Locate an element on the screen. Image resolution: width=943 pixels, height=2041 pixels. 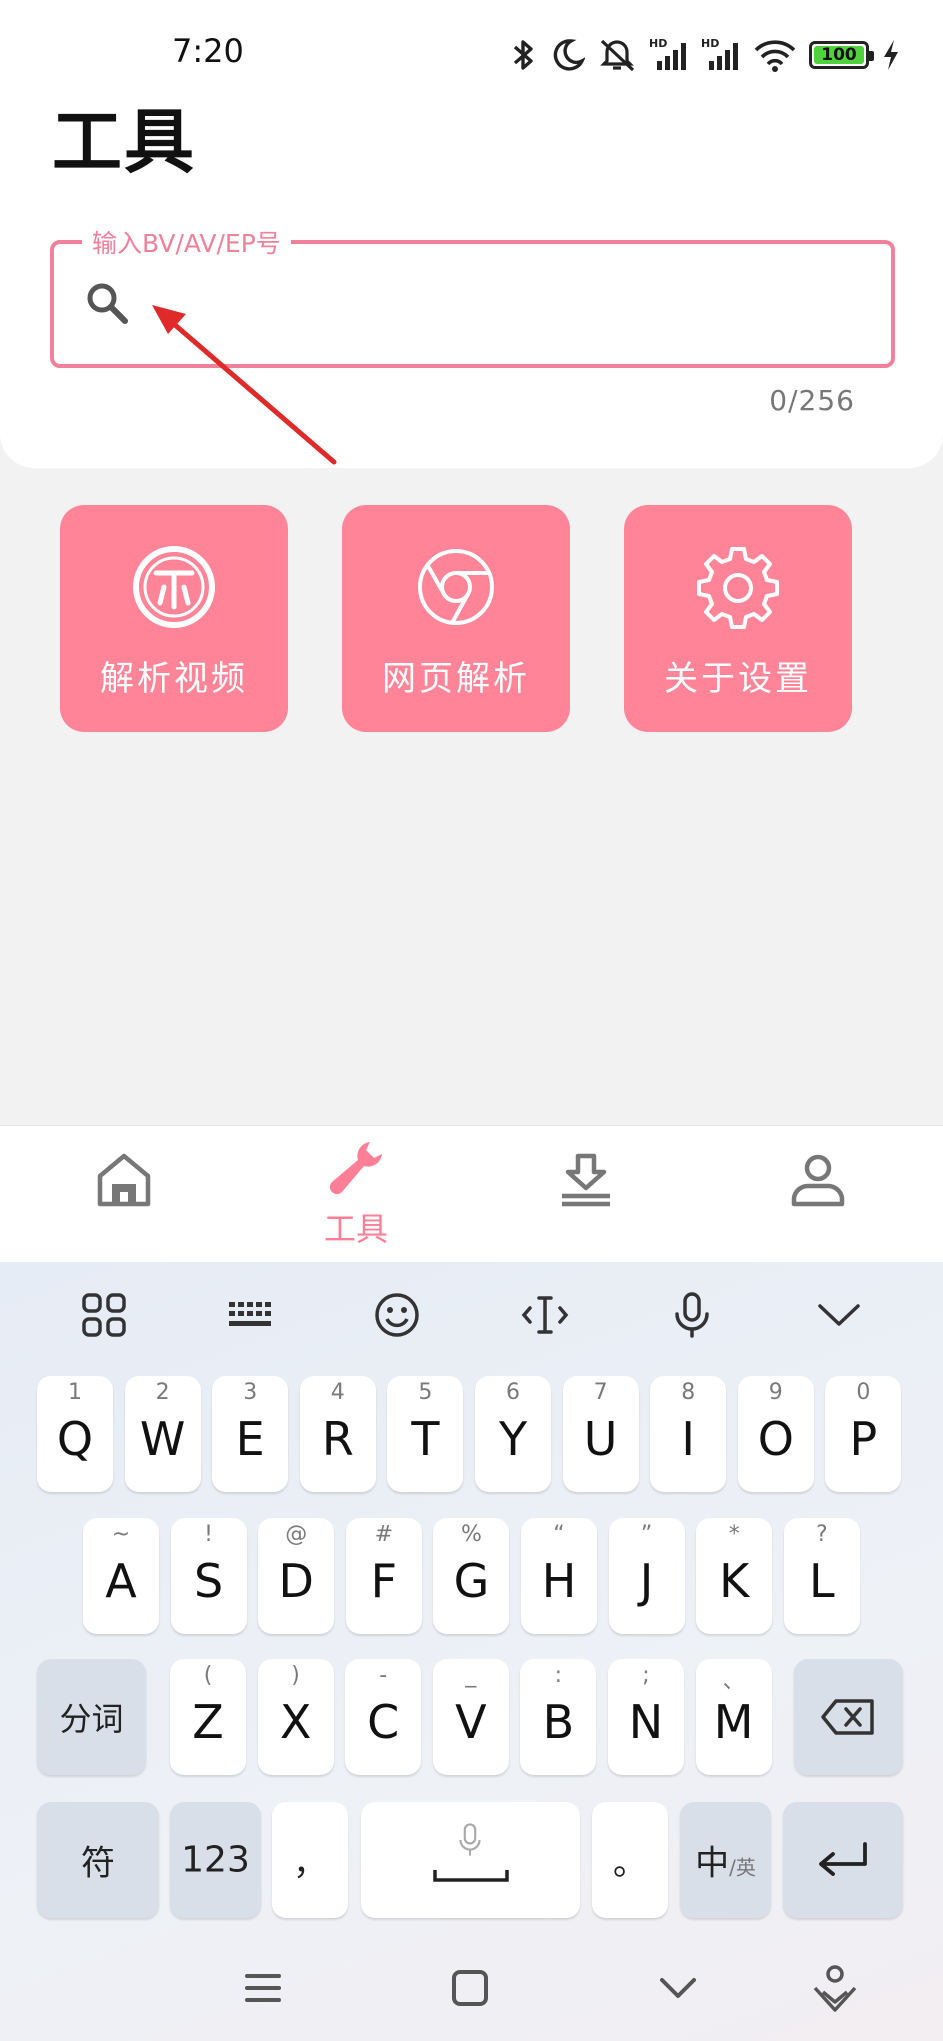
voice-button is located at coordinates (692, 1315).